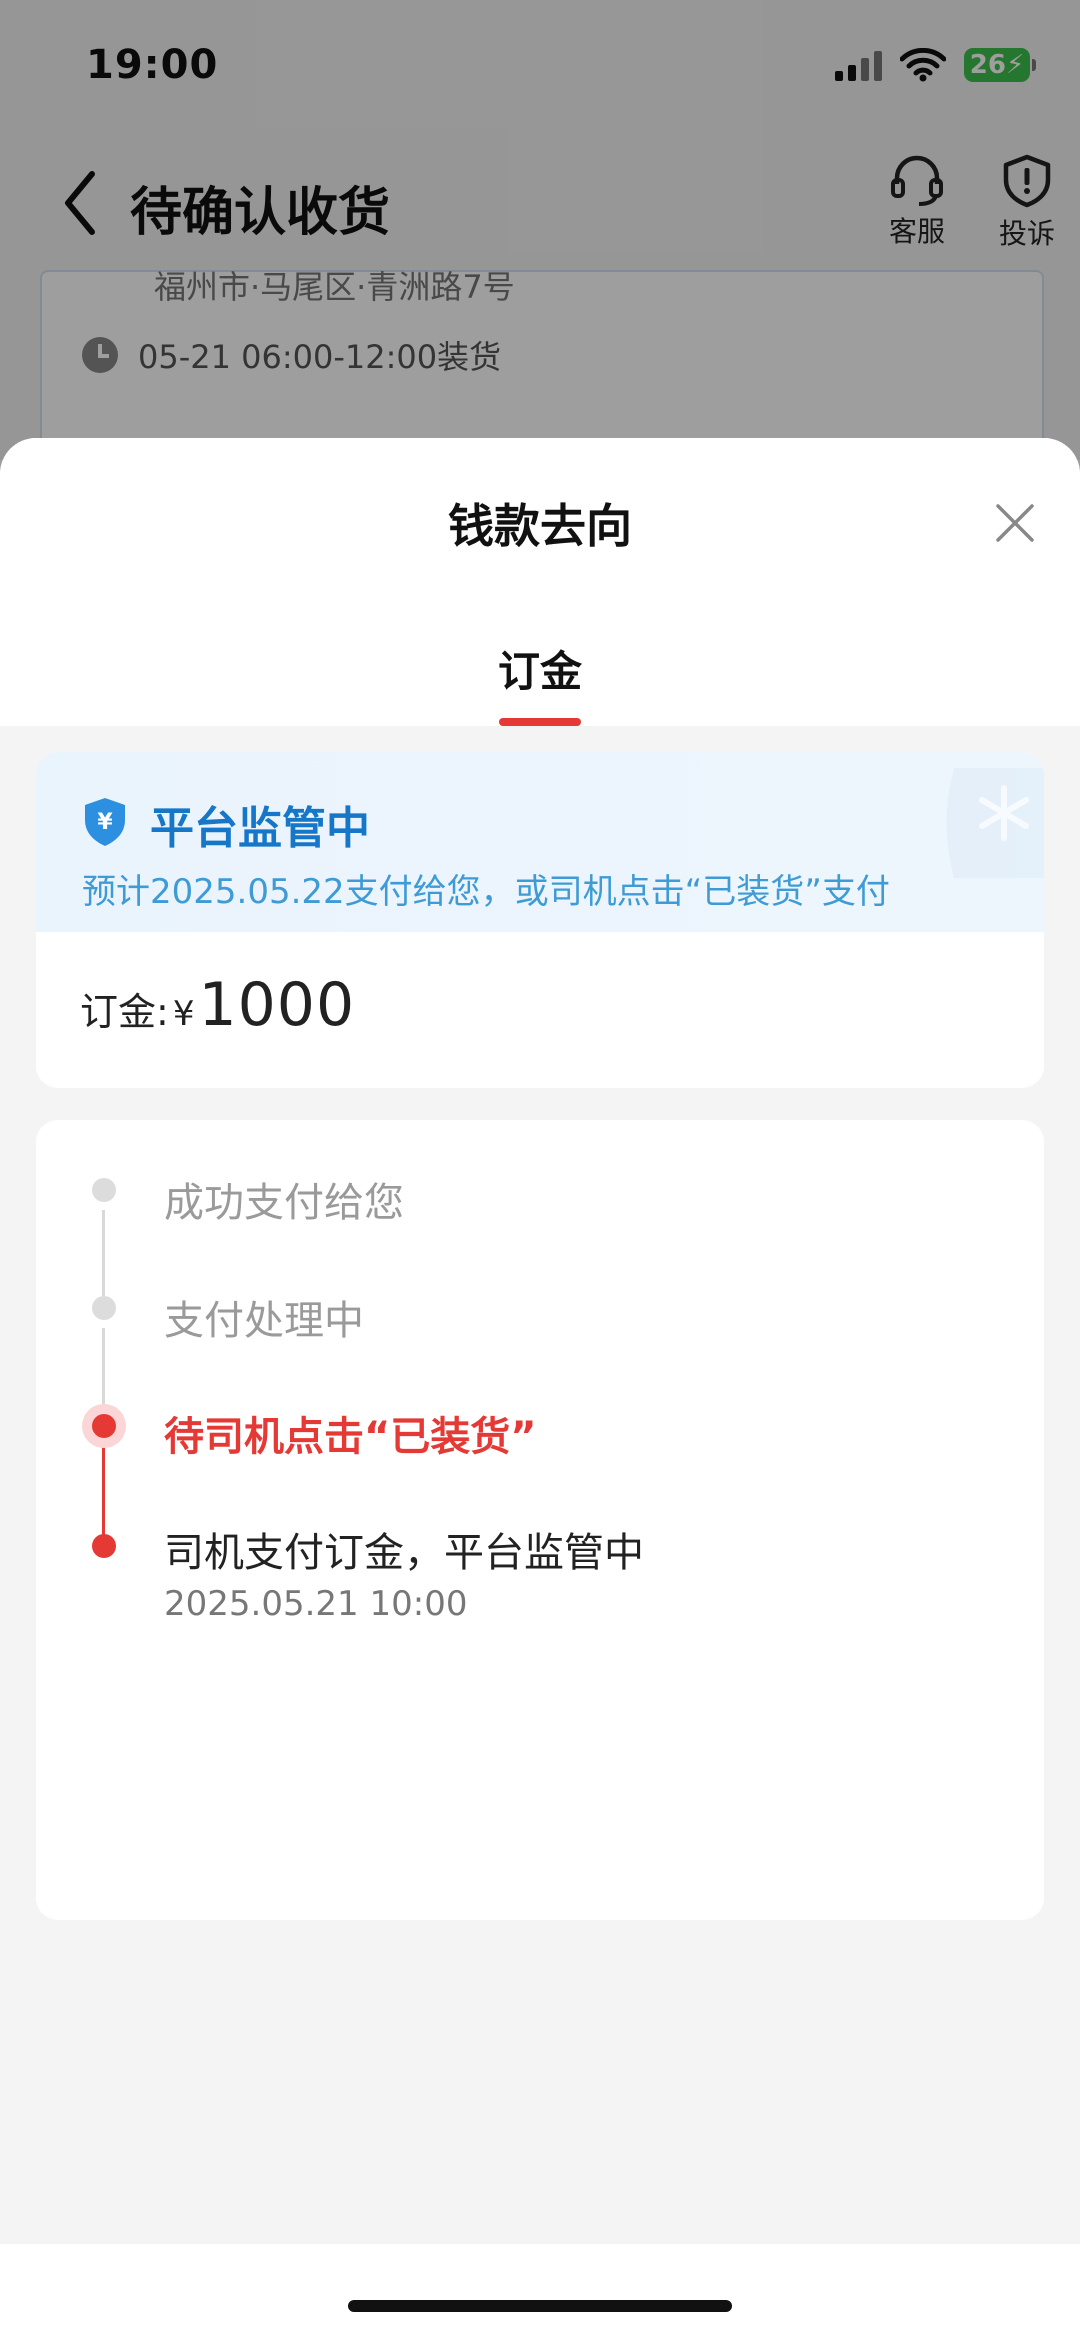 This screenshot has height=2337, width=1080. Describe the element at coordinates (540, 2290) in the screenshot. I see `home-area` at that location.